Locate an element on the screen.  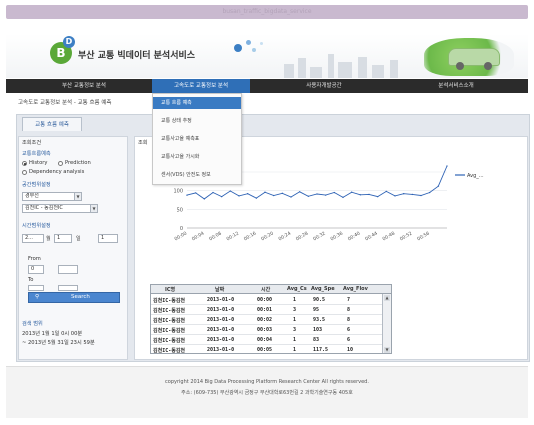
x-tick-label: 00:00 is located at coordinates (181, 237).